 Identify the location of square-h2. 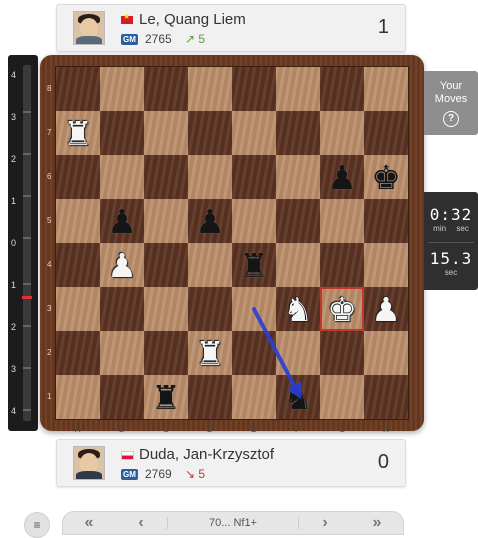
(386, 353).